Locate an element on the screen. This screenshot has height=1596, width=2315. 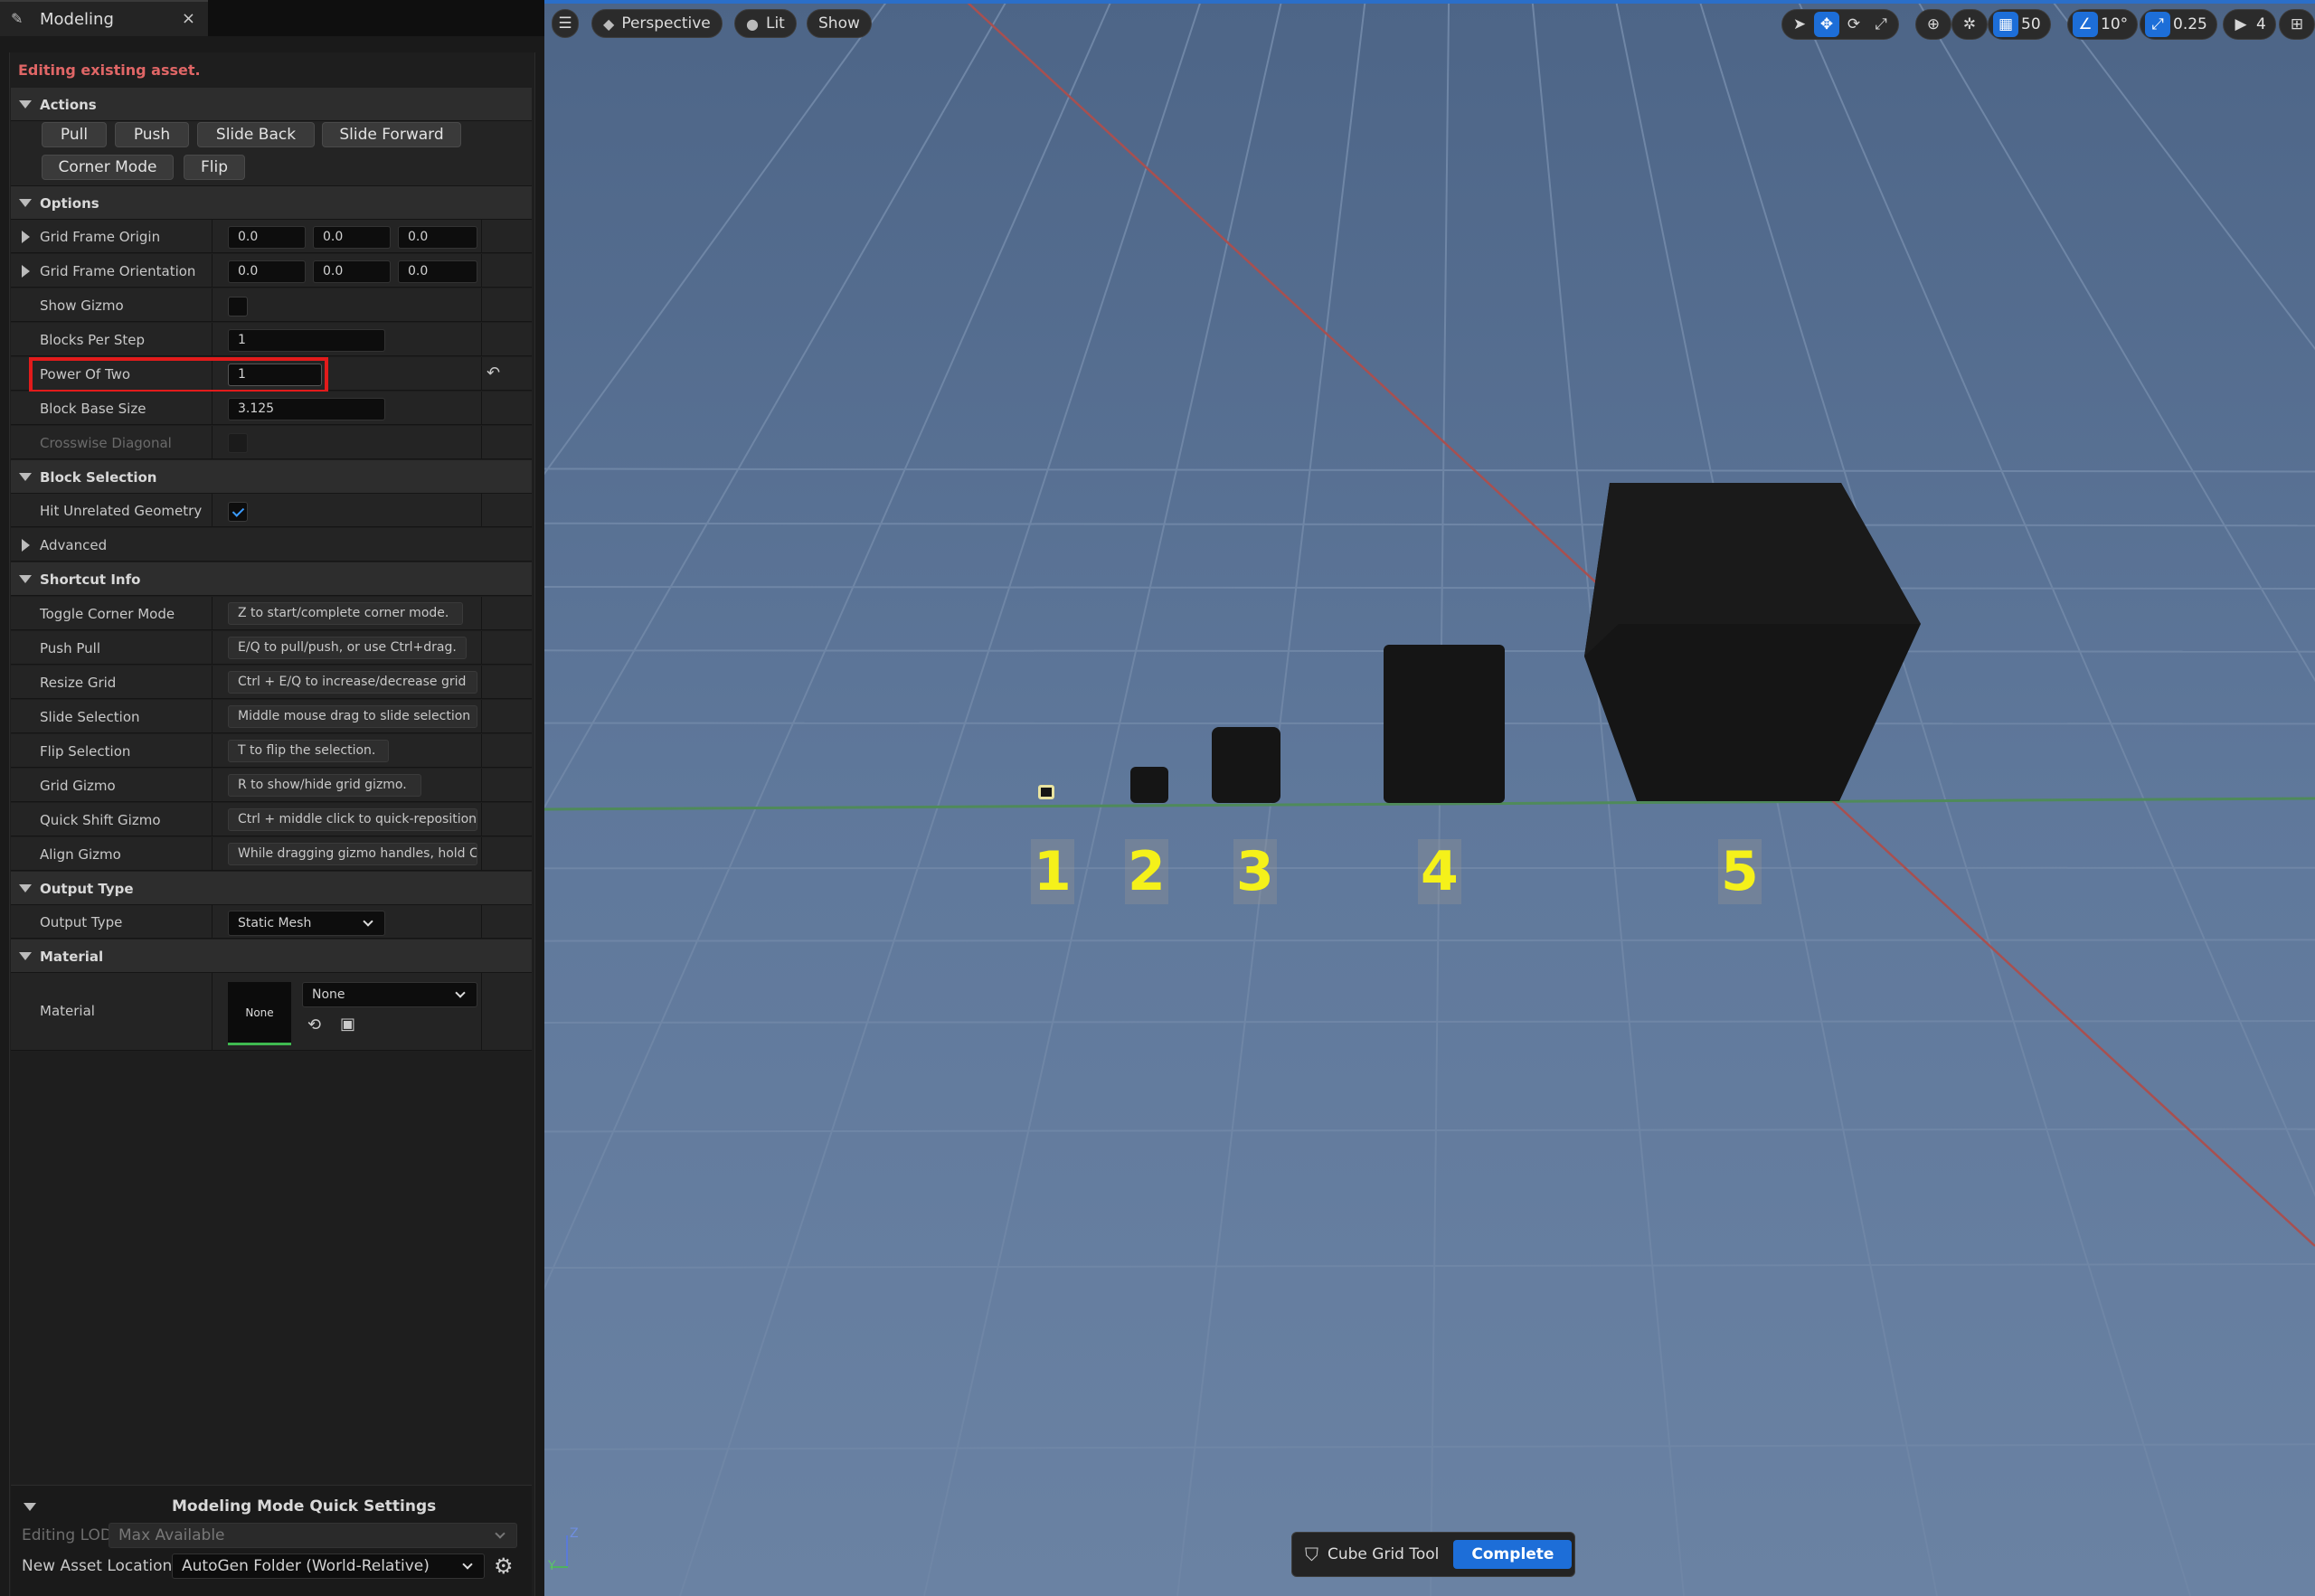
crosswise-diagonal-label: Crosswise Diagonal is located at coordinates (106, 443).